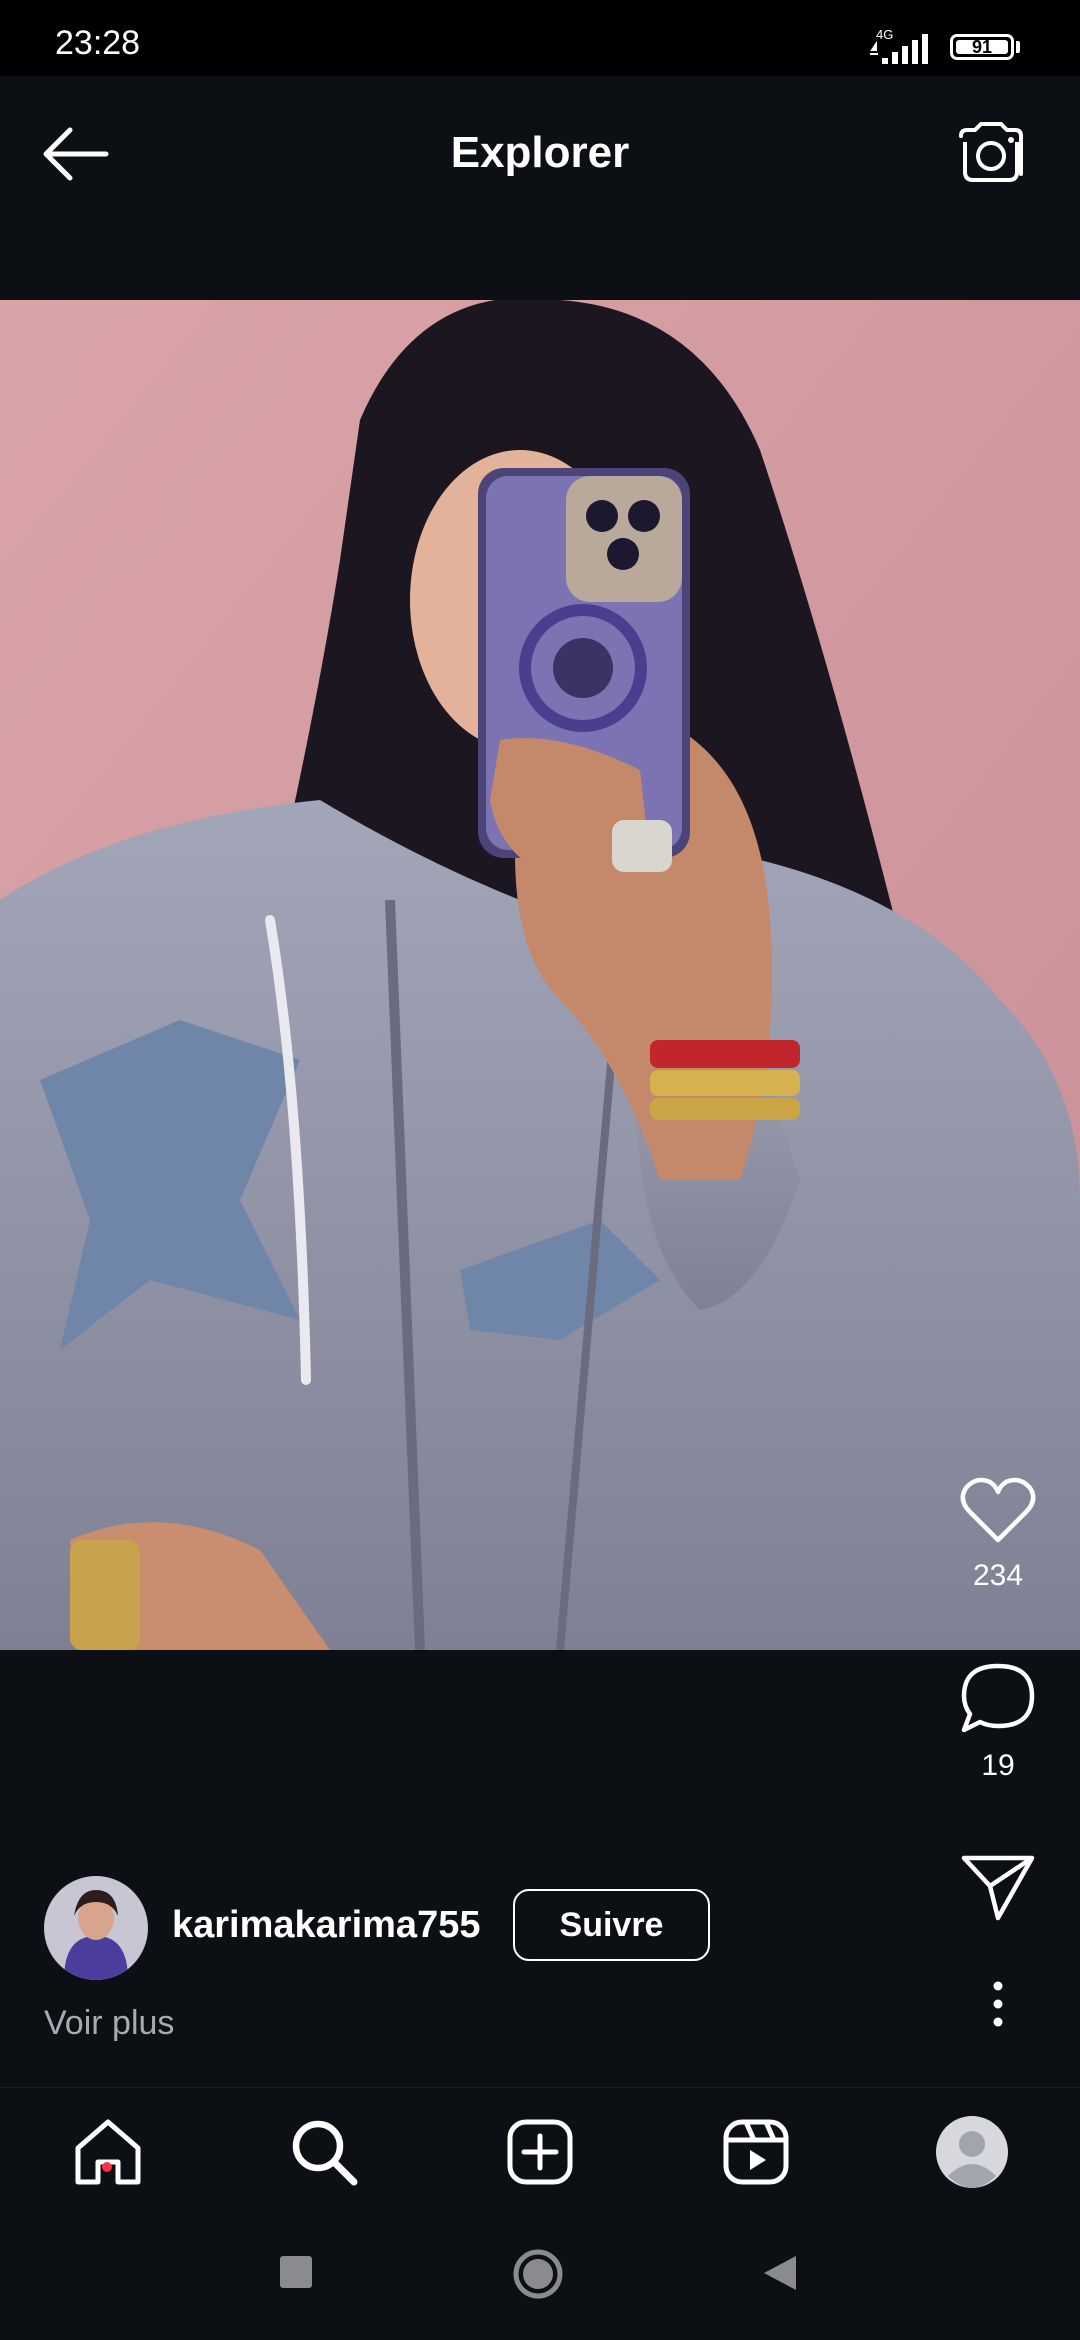 This screenshot has width=1080, height=2340. Describe the element at coordinates (998, 1765) in the screenshot. I see `comment-count: 19` at that location.